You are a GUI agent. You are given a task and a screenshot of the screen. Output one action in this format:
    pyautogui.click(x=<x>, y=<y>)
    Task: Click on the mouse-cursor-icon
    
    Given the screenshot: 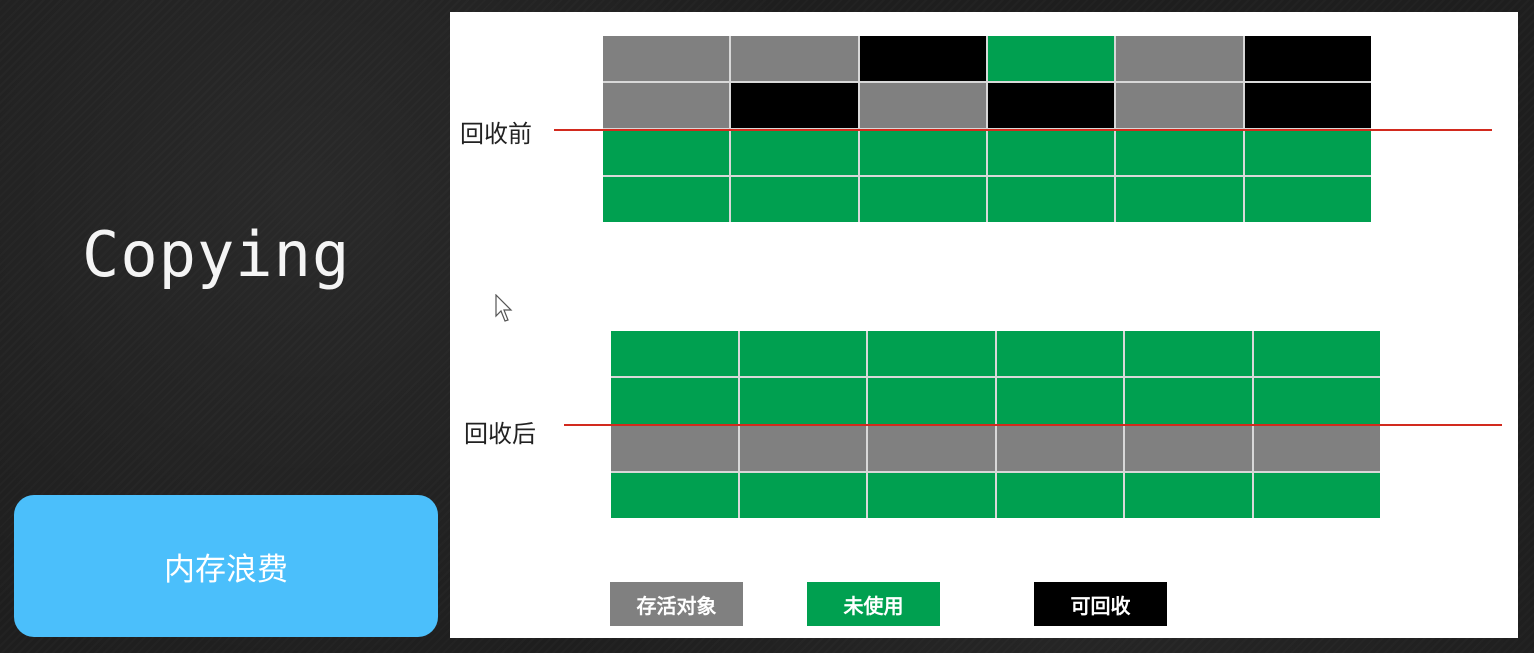 What is the action you would take?
    pyautogui.click(x=504, y=308)
    